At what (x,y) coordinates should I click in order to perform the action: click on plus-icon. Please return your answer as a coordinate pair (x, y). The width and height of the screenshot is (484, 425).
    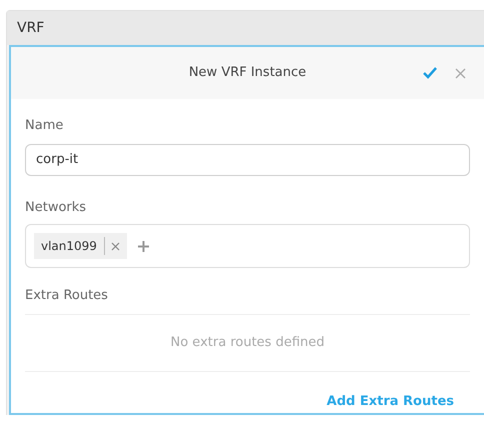
    Looking at the image, I should click on (144, 246).